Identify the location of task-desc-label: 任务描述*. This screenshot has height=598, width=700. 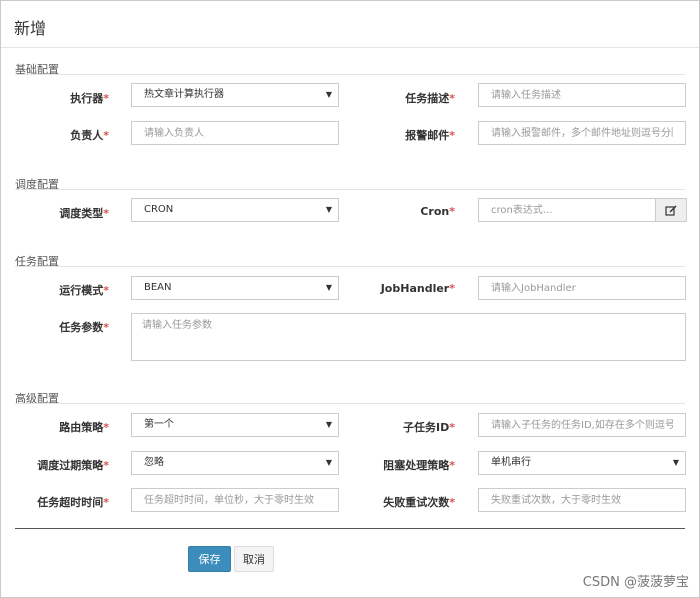
(430, 98).